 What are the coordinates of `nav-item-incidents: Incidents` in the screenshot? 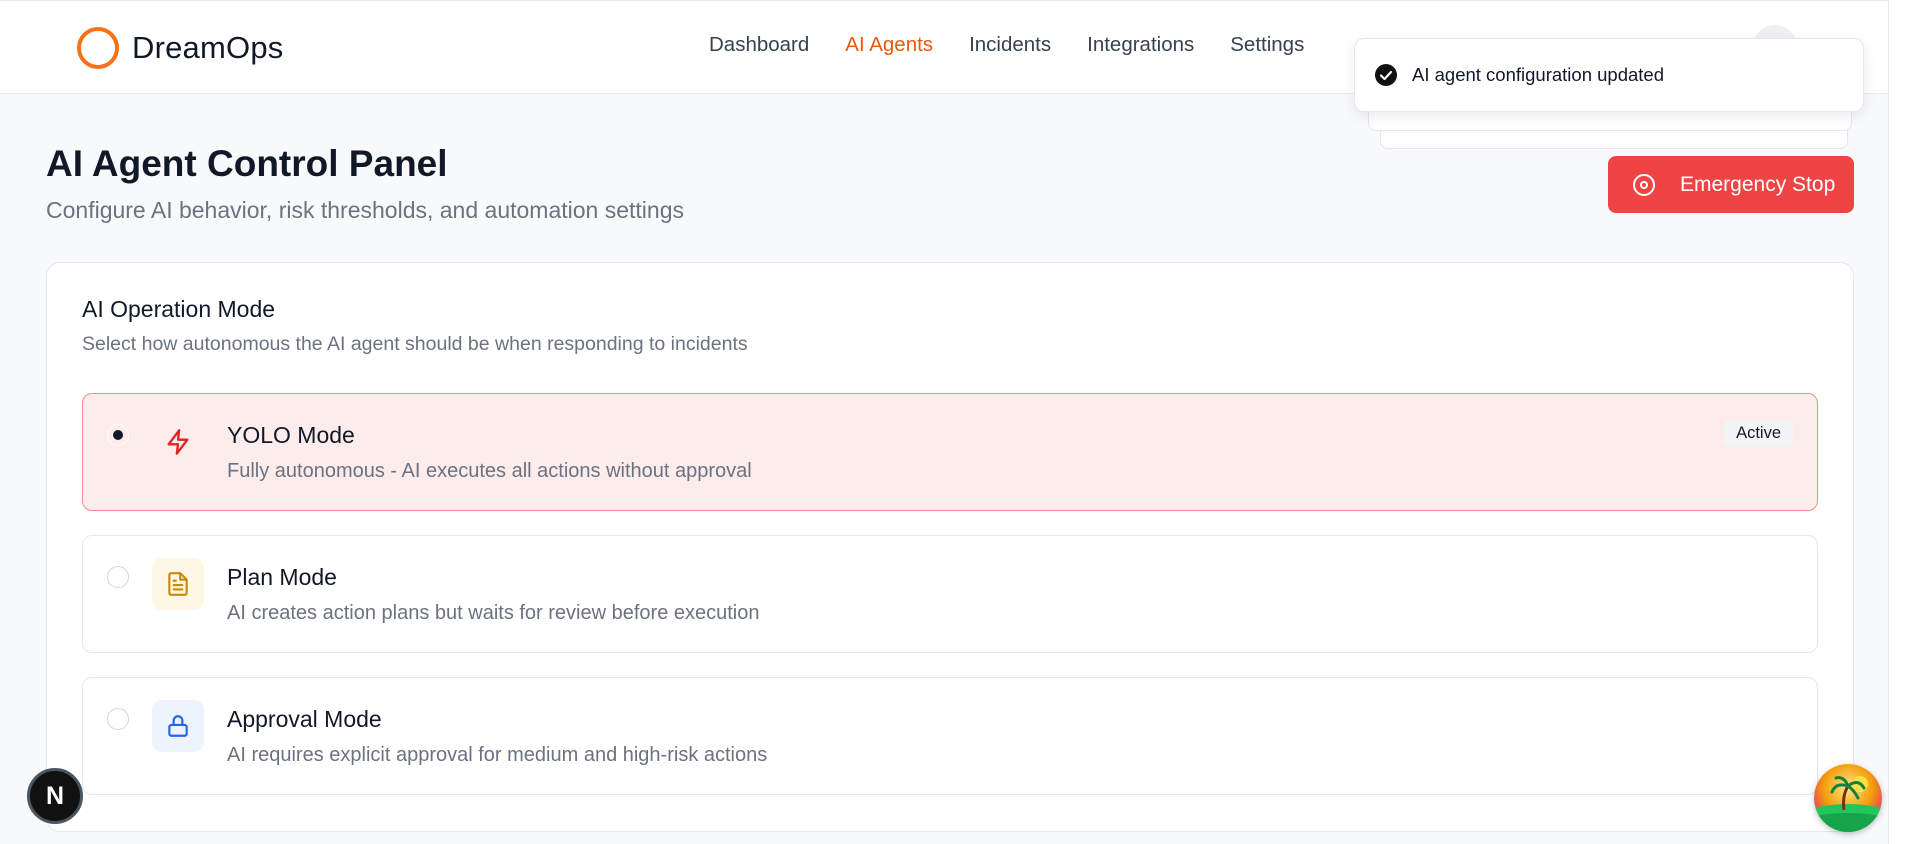 It's located at (1010, 45).